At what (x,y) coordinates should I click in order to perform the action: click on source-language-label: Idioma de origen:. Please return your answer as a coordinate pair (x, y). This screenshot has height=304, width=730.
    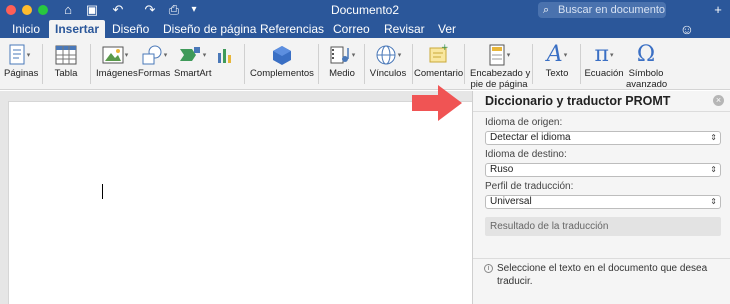
    Looking at the image, I should click on (524, 122).